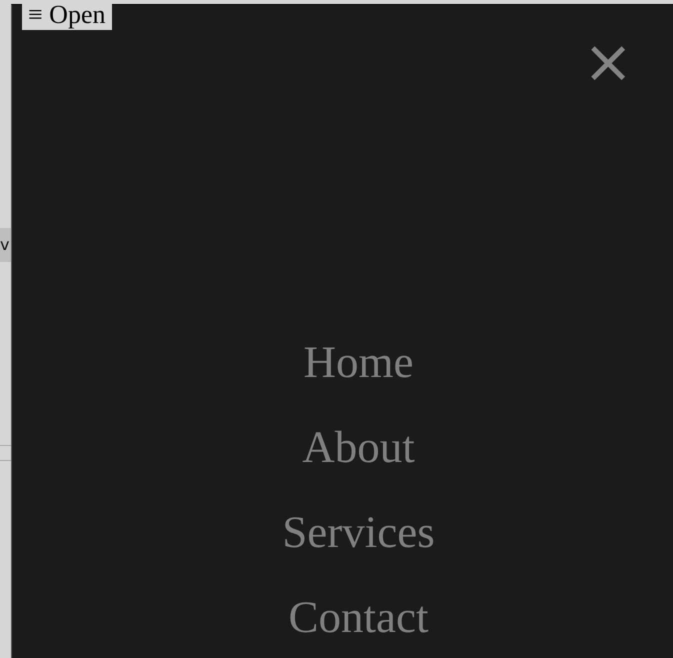 This screenshot has height=658, width=673. I want to click on menu-link: Contact, so click(358, 617).